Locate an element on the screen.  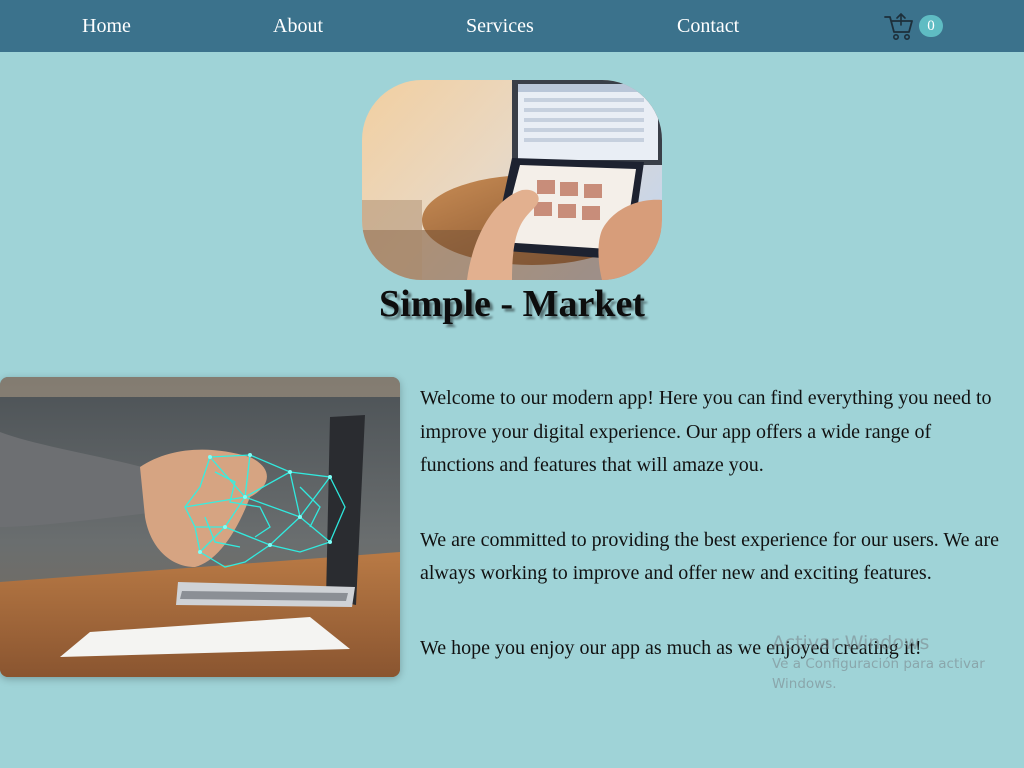
nav-contact-link: Contact is located at coordinates (708, 26).